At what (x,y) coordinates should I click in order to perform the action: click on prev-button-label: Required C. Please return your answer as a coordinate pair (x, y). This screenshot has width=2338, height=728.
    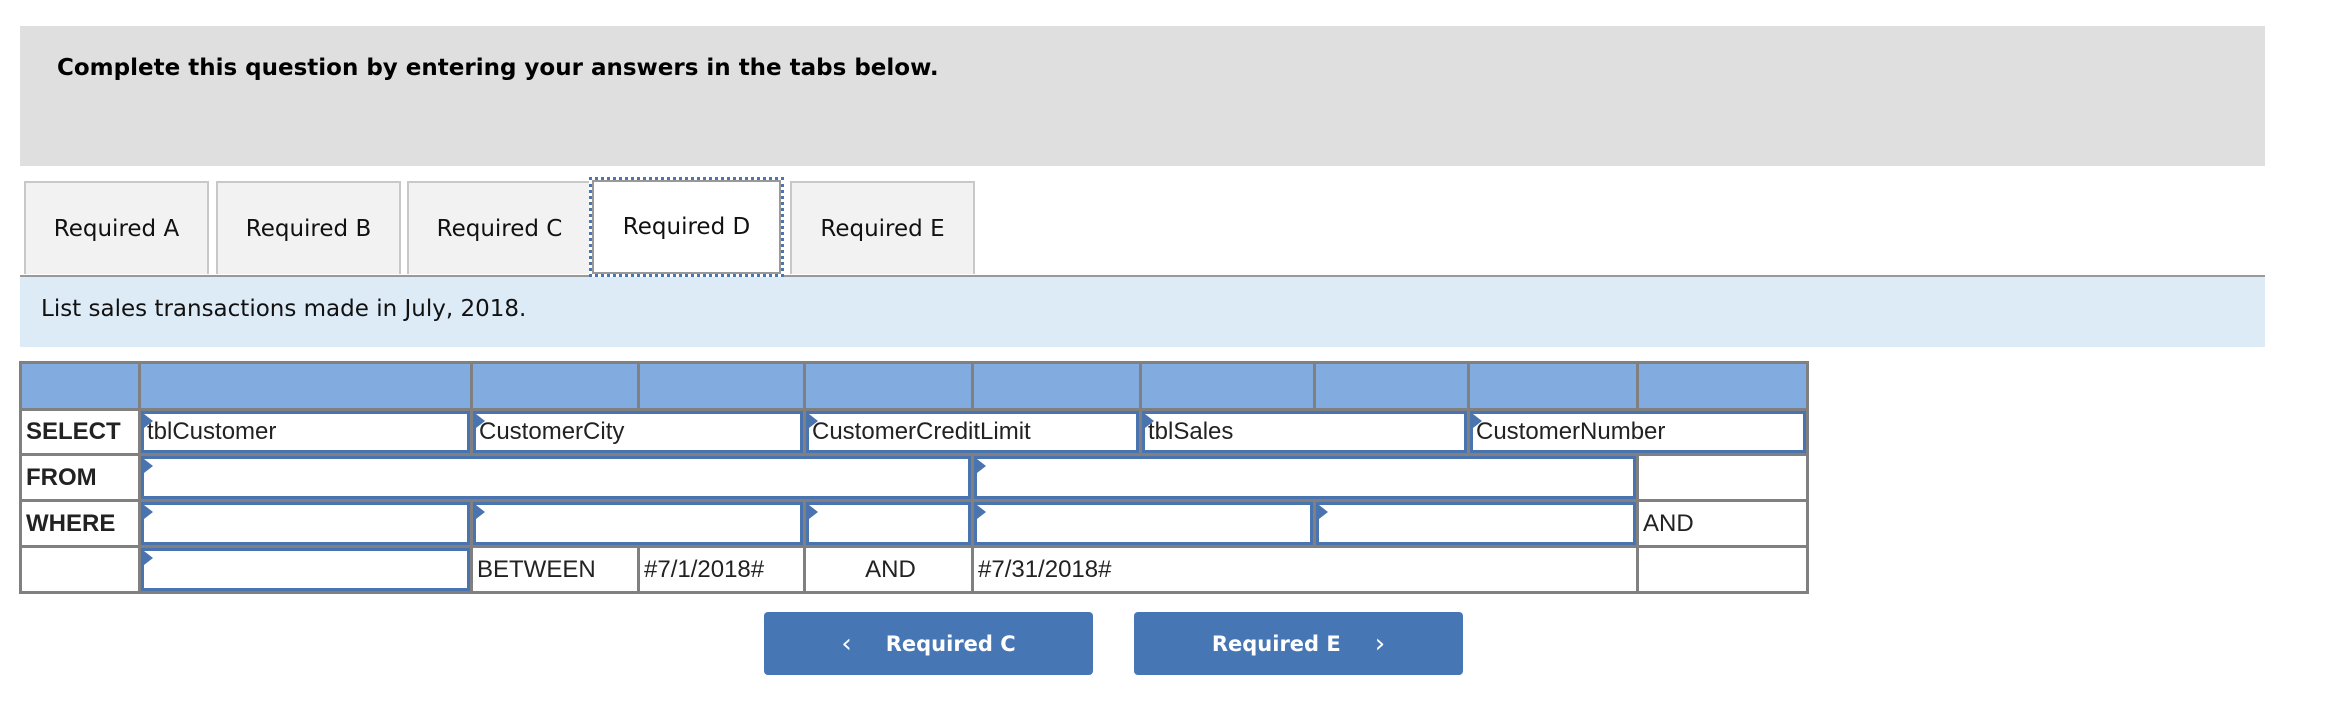
    Looking at the image, I should click on (950, 643).